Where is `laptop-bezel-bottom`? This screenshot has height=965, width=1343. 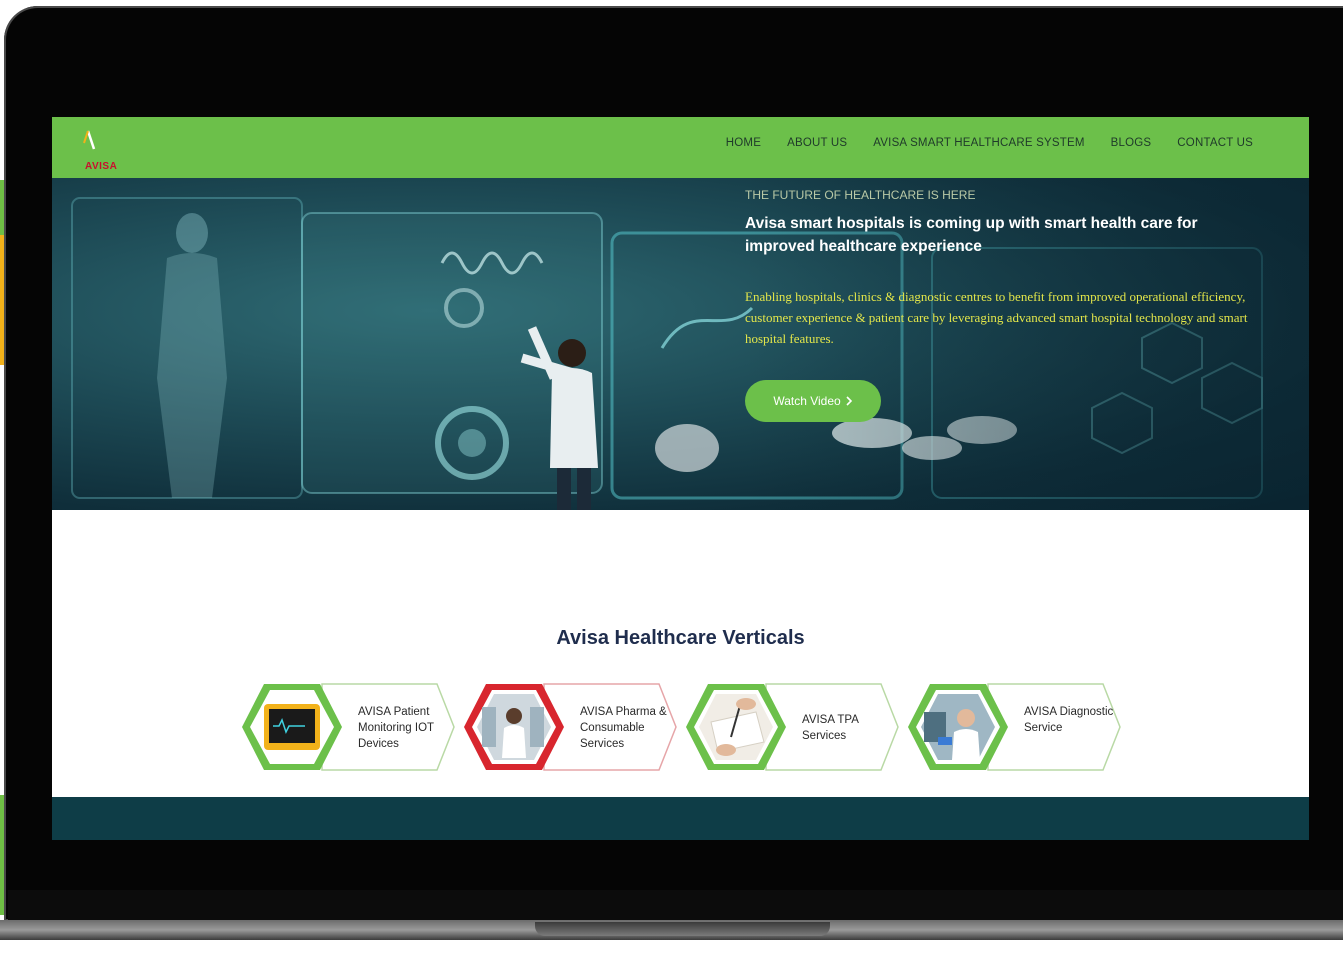 laptop-bezel-bottom is located at coordinates (675, 906).